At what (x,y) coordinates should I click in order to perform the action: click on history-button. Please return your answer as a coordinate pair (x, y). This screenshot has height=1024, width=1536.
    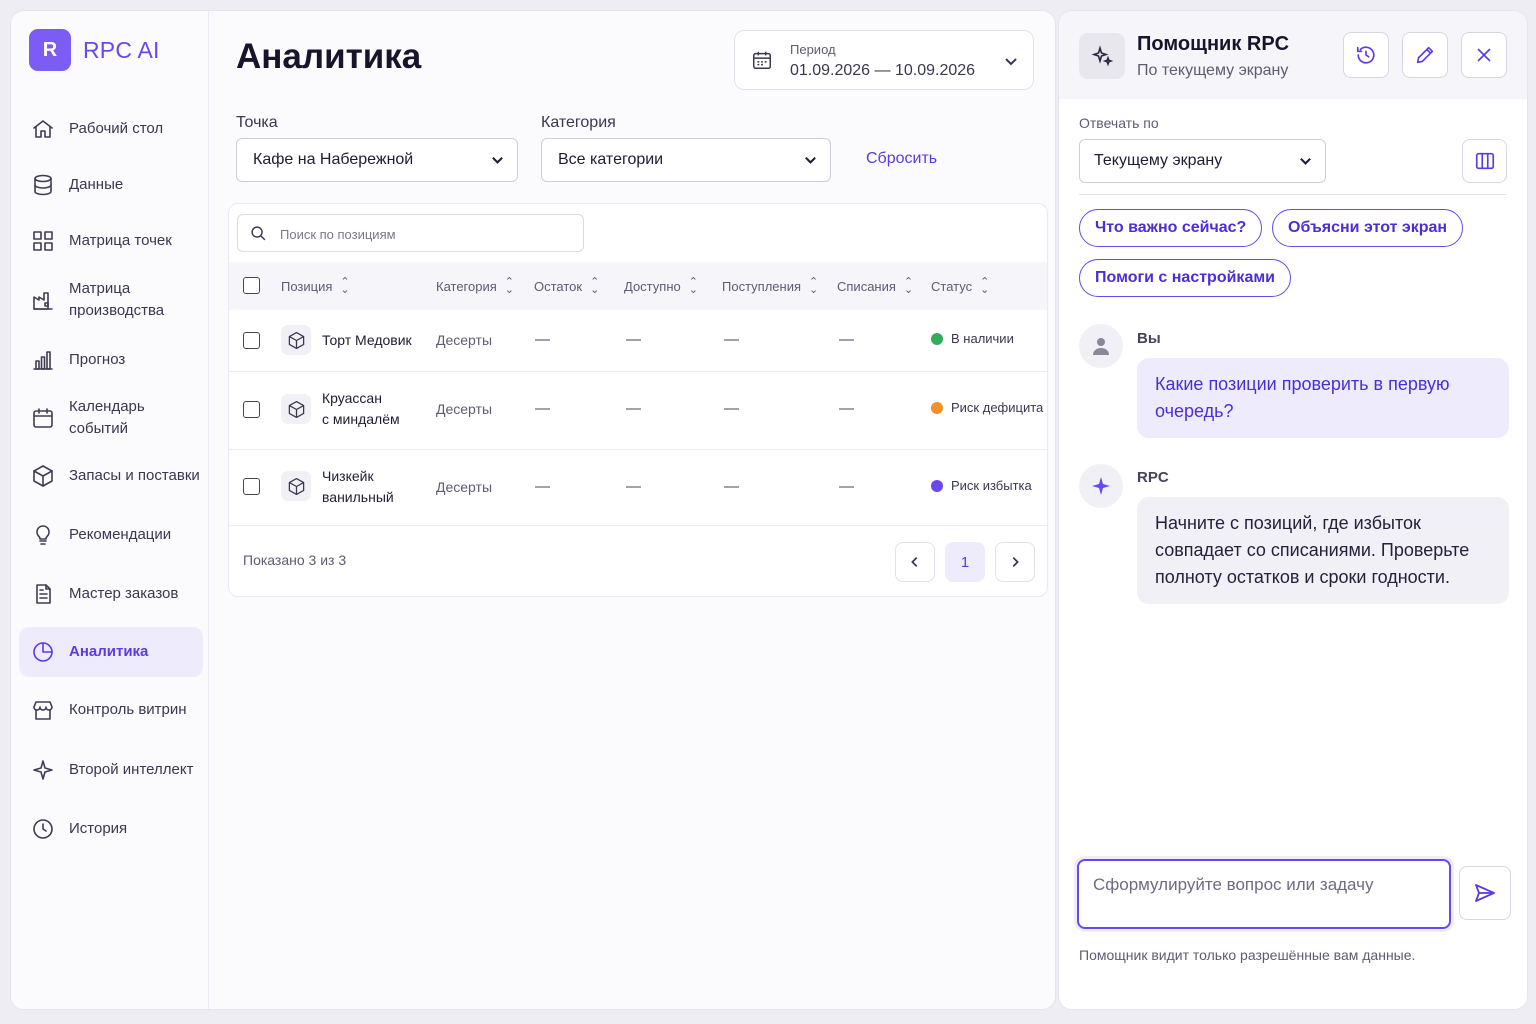
    Looking at the image, I should click on (1366, 55).